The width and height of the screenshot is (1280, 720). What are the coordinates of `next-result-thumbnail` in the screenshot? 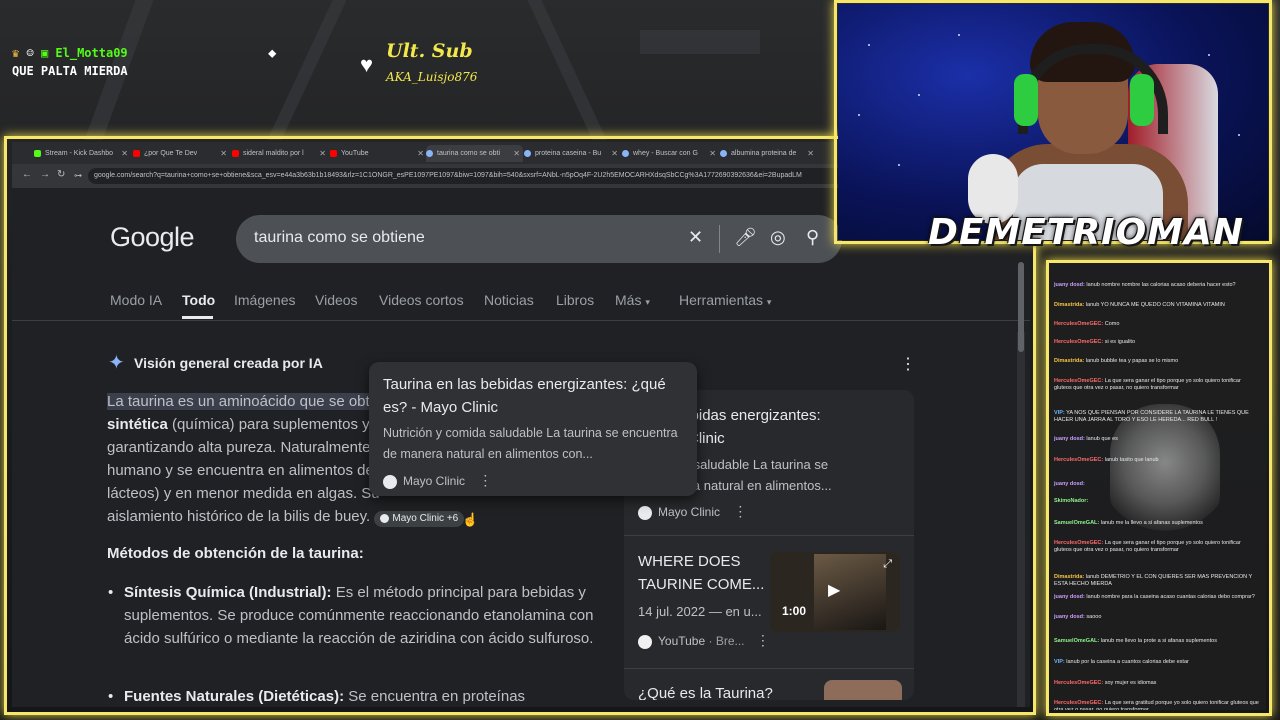 It's located at (863, 690).